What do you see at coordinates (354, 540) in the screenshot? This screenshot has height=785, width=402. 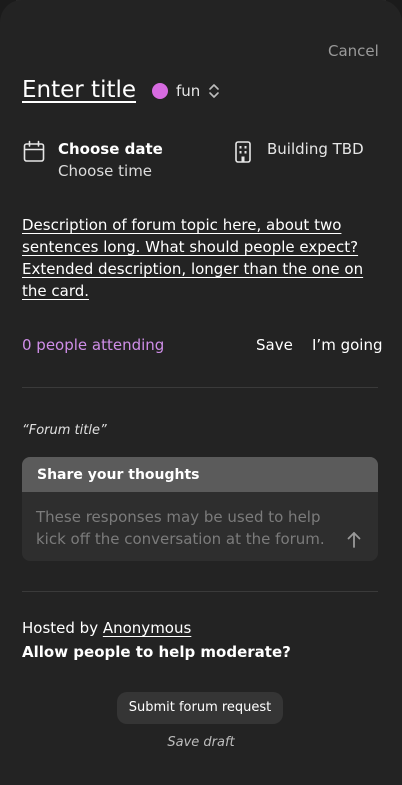 I see `arrow-up-icon` at bounding box center [354, 540].